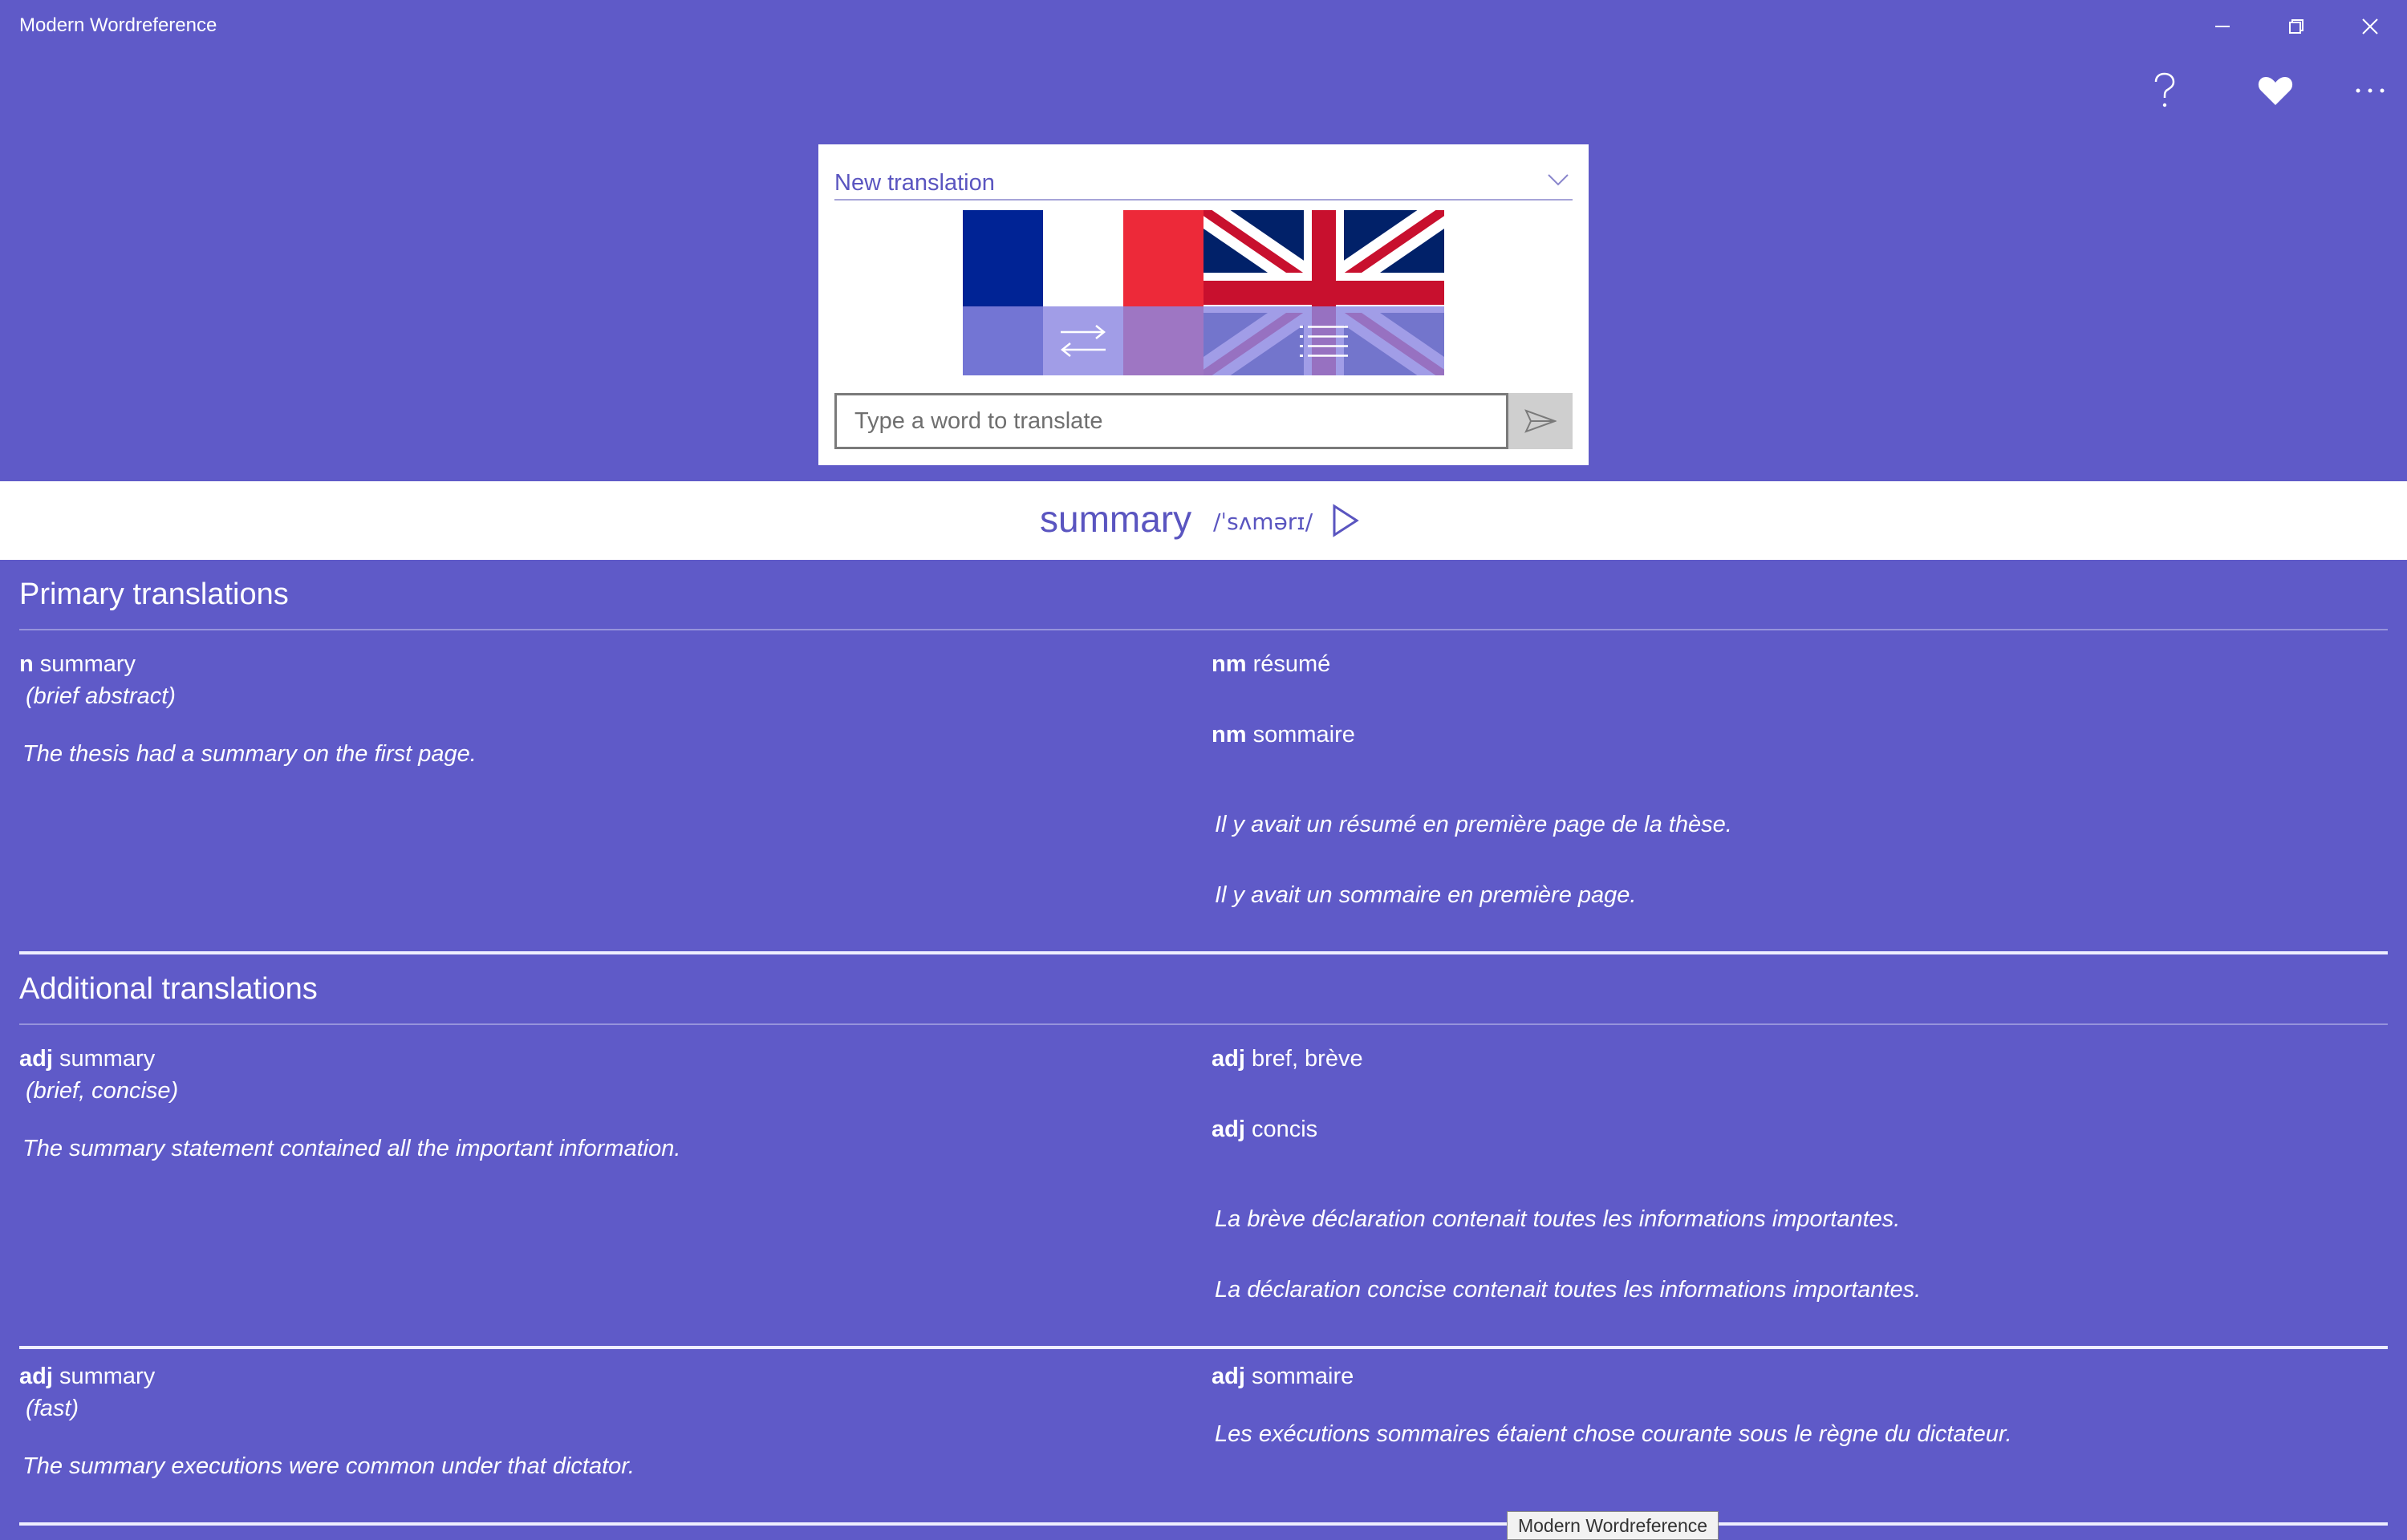 The image size is (2407, 1540). Describe the element at coordinates (1559, 180) in the screenshot. I see `chevron-down-icon` at that location.